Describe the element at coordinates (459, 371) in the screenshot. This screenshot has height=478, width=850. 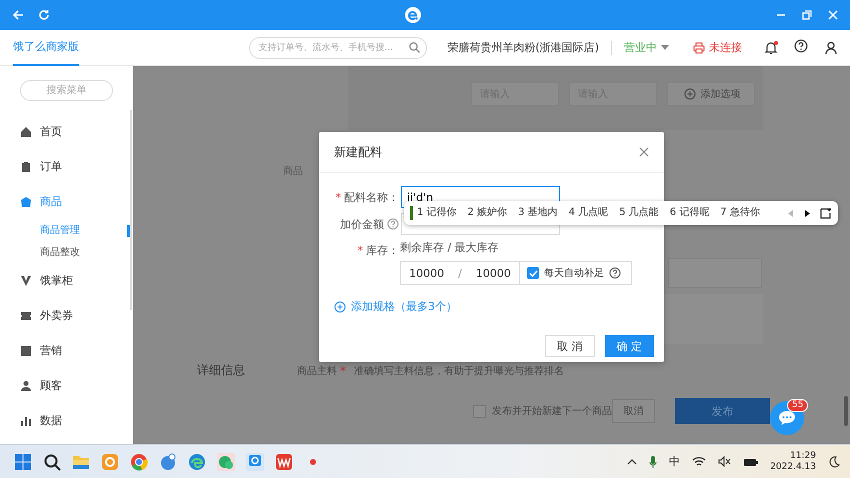
I see `field-hint: 准确填写主料信息，有助于提升曝光与推荐排名` at that location.